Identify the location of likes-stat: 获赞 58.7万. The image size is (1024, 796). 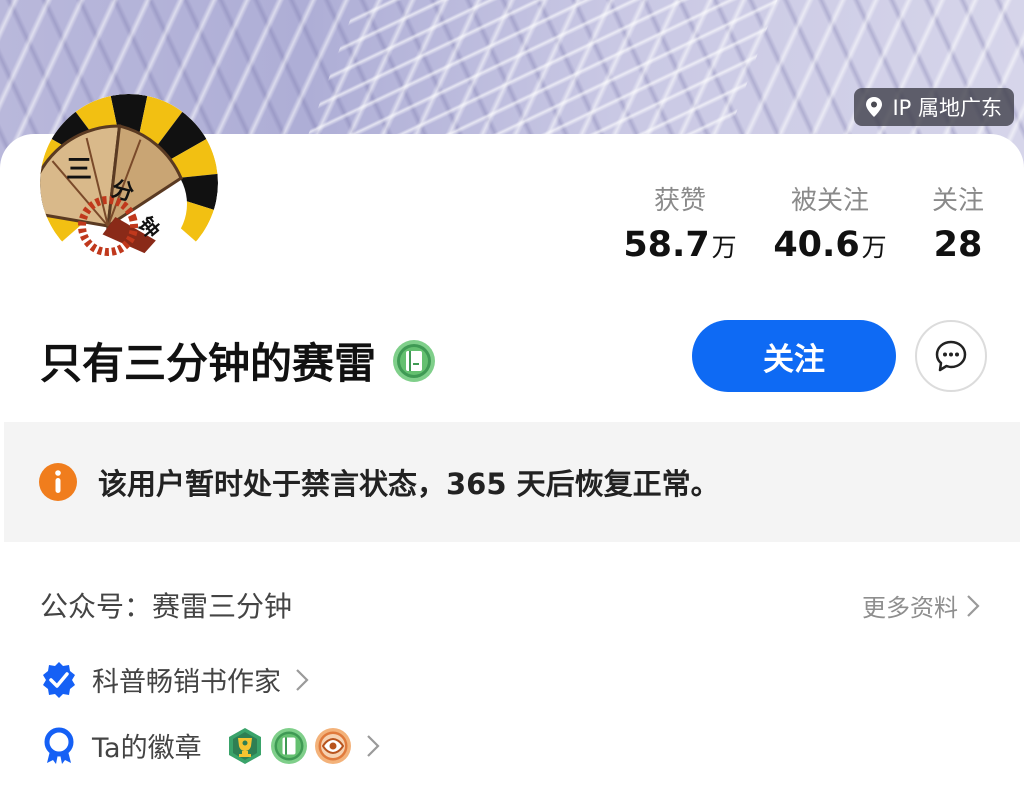
(680, 222).